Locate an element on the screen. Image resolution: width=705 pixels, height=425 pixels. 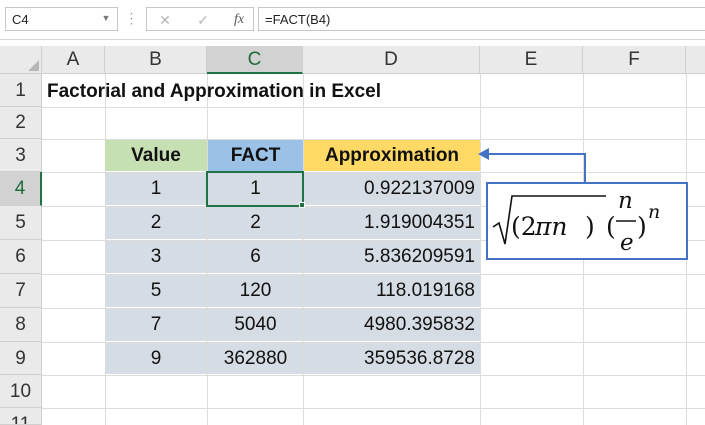
cell-fact: 5040 is located at coordinates (255, 325).